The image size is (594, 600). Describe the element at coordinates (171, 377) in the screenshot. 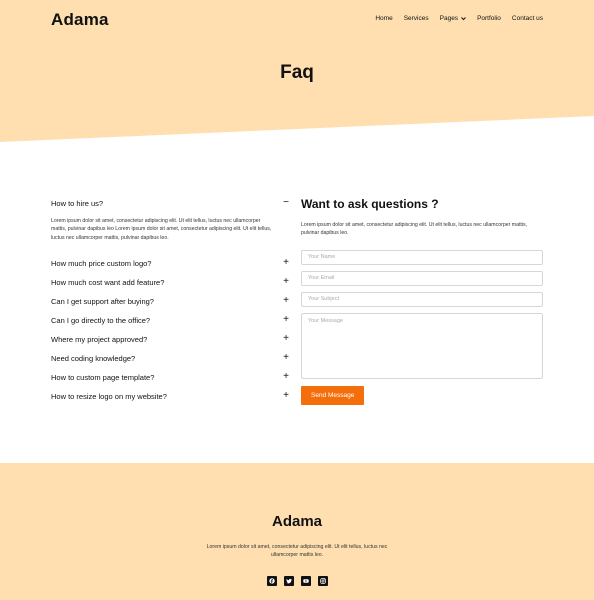

I see `faq-item: How to custom page template? +` at that location.